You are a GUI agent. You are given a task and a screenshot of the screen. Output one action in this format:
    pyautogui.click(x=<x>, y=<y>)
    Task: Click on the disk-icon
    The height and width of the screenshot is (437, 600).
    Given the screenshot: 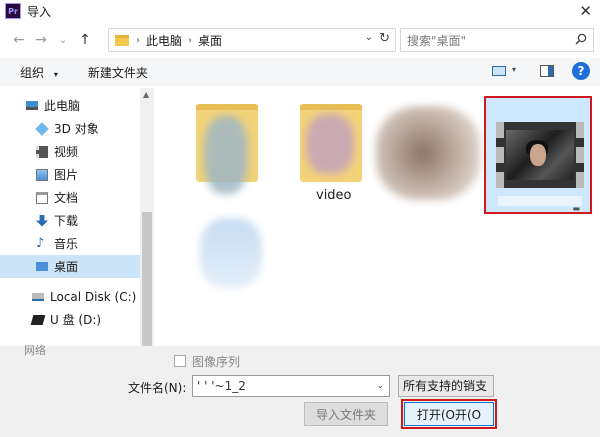 What is the action you would take?
    pyautogui.click(x=38, y=296)
    